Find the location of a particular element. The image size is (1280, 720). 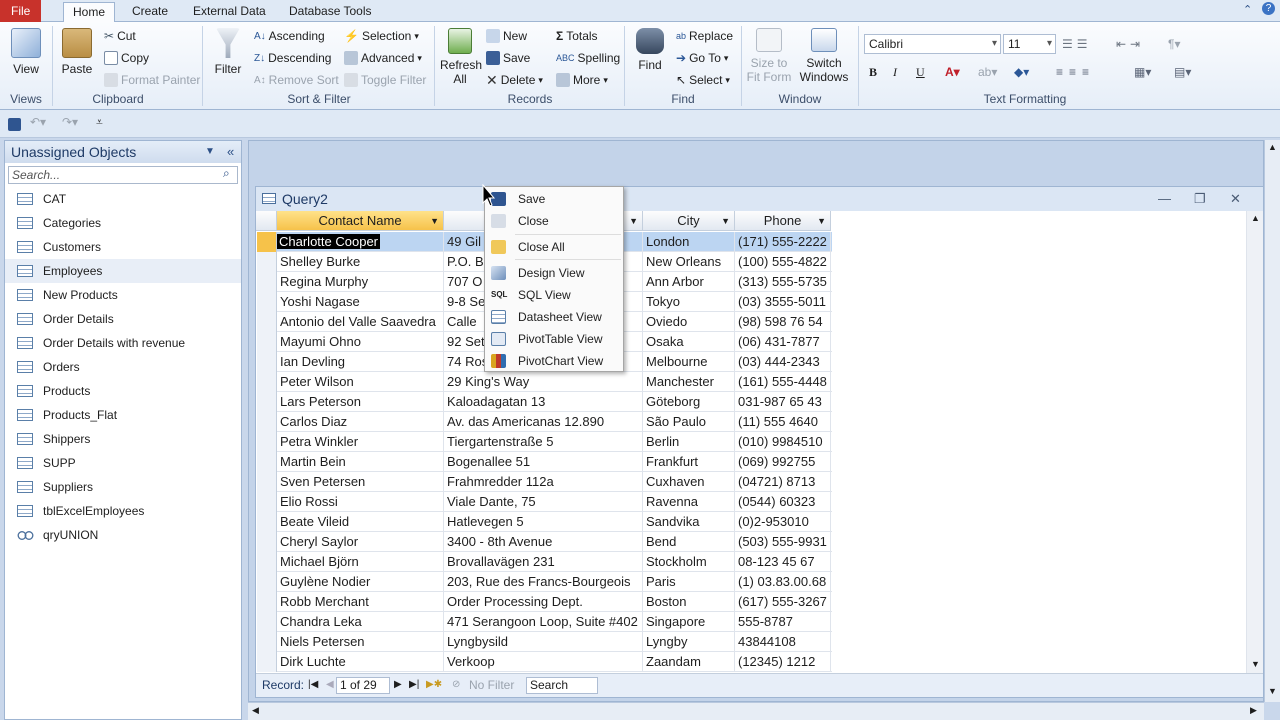

table-cell: Göteborg is located at coordinates (689, 402).